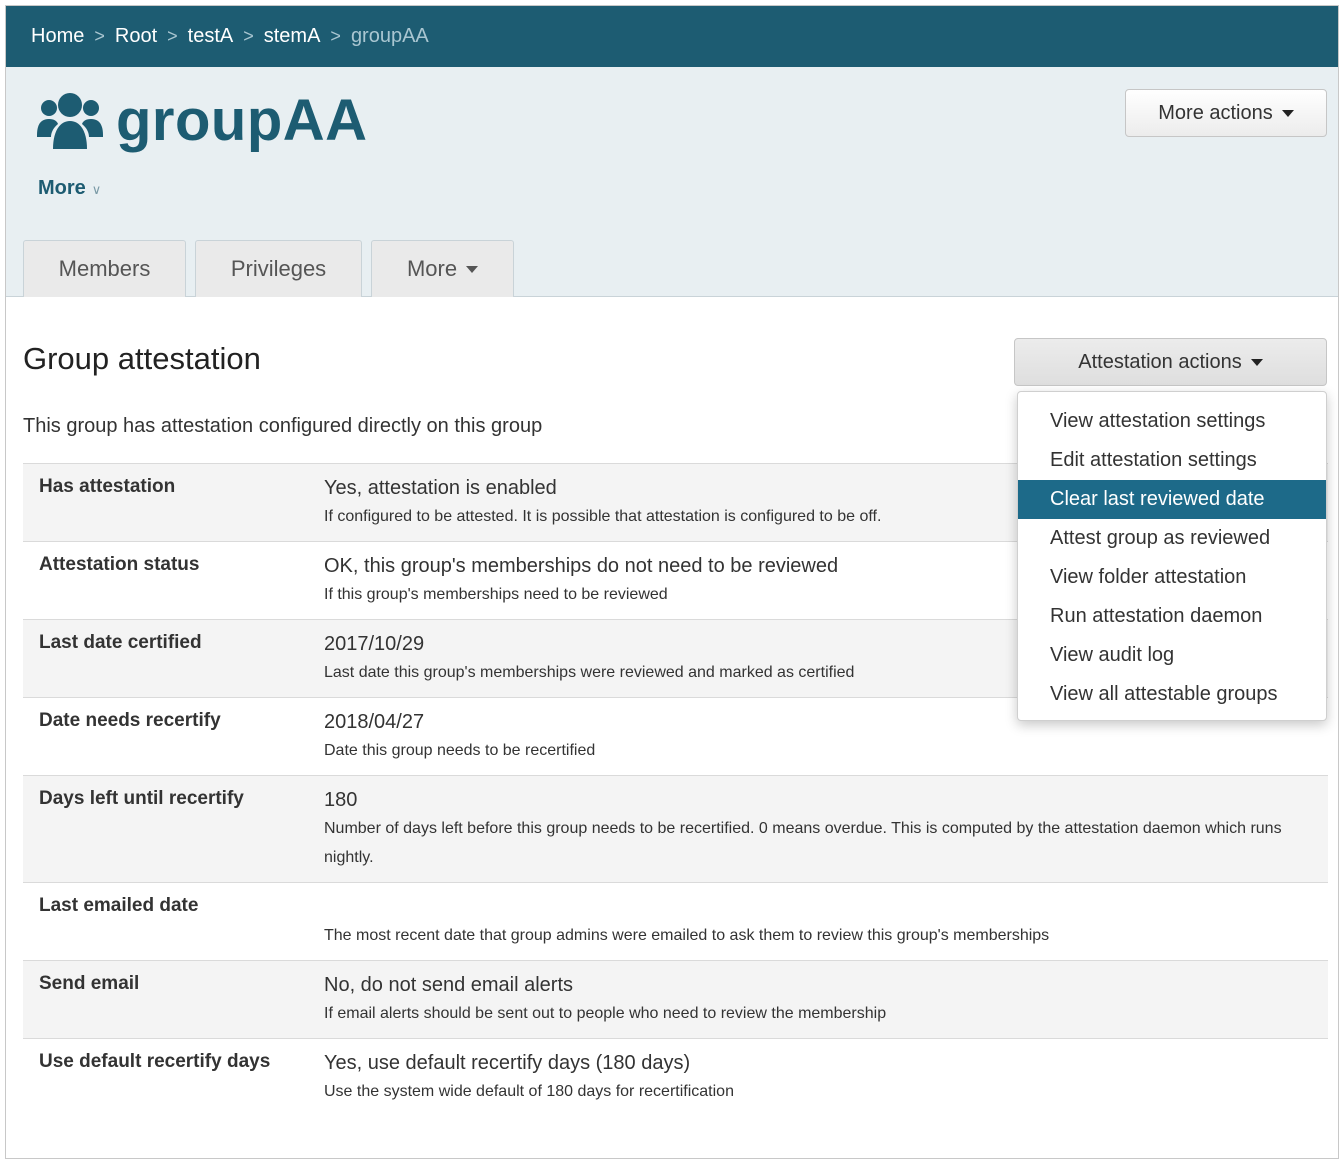  What do you see at coordinates (62, 188) in the screenshot?
I see `more-label: More` at bounding box center [62, 188].